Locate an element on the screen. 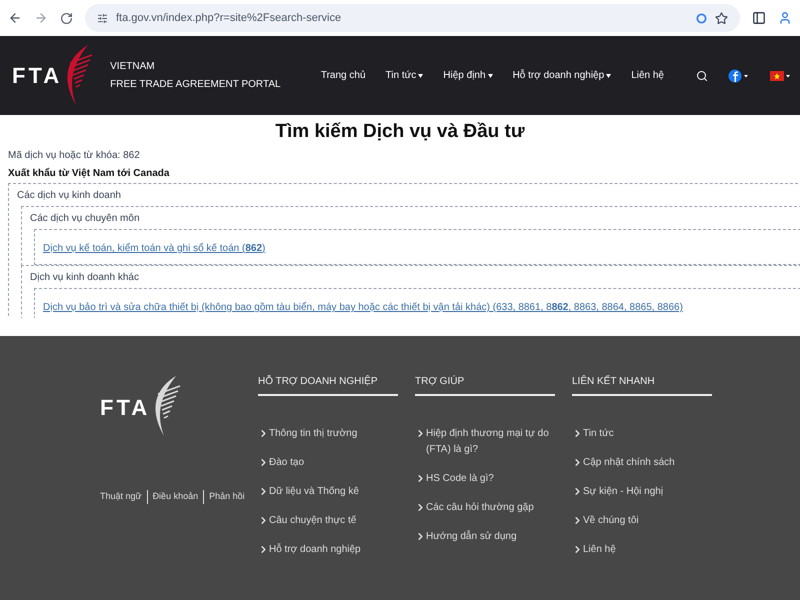  footer-link: Cập nhật chính sách is located at coordinates (642, 463).